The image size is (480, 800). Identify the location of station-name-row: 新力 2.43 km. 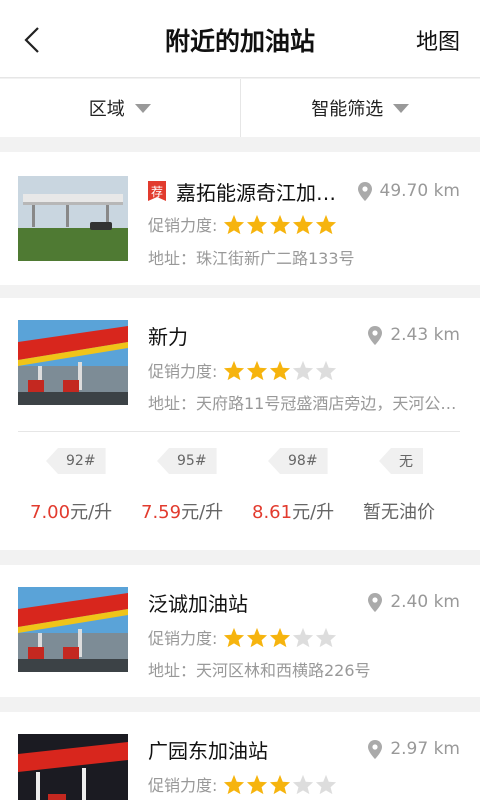
(304, 335).